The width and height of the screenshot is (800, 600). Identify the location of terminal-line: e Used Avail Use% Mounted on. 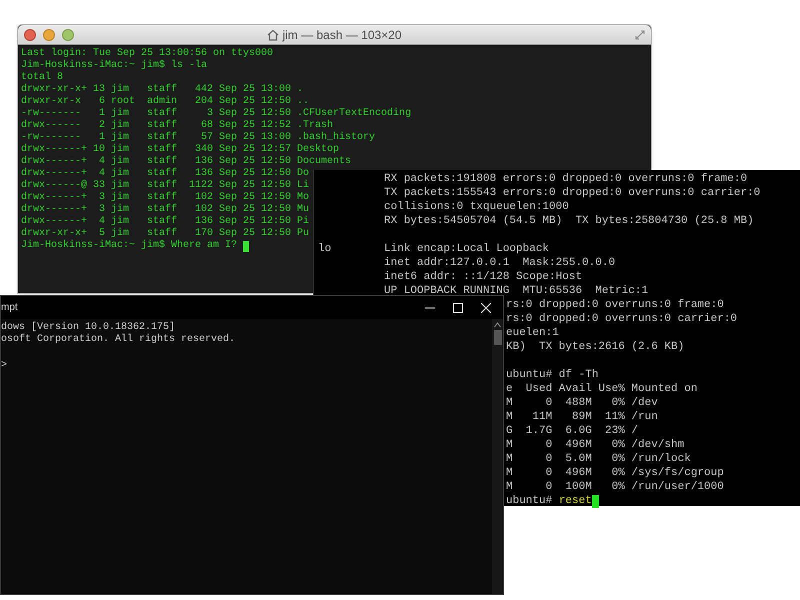
(602, 389).